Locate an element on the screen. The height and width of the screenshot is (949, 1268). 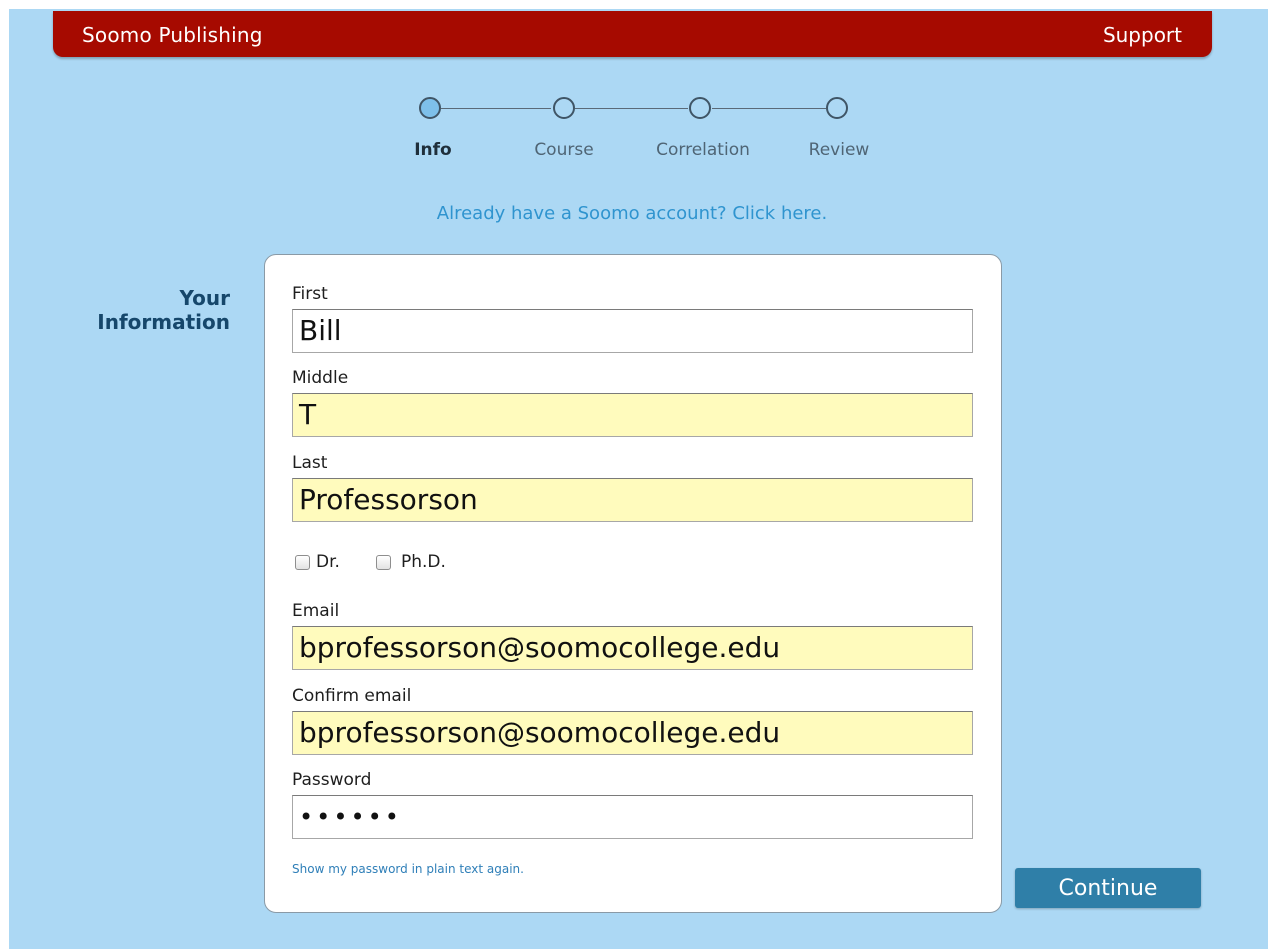
section-title: Your Information is located at coordinates (145, 310).